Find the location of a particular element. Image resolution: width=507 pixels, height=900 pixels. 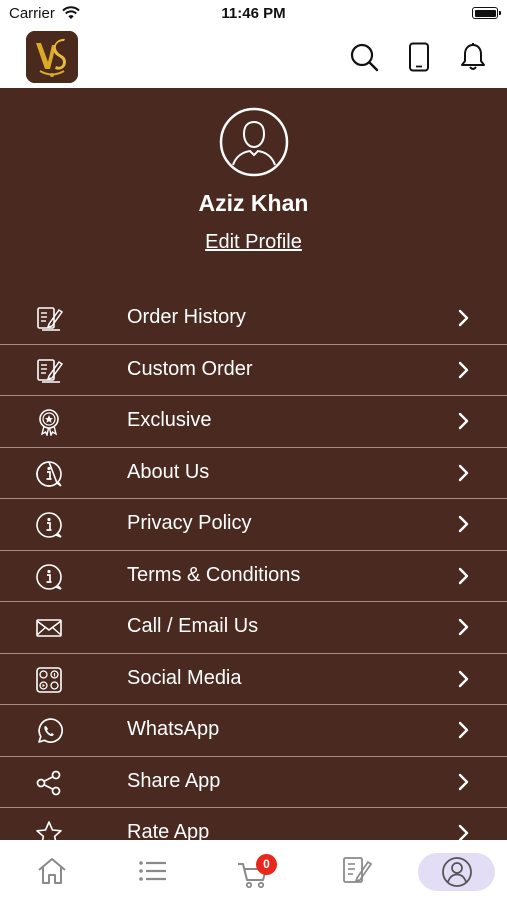

badge-star-icon is located at coordinates (49, 422).